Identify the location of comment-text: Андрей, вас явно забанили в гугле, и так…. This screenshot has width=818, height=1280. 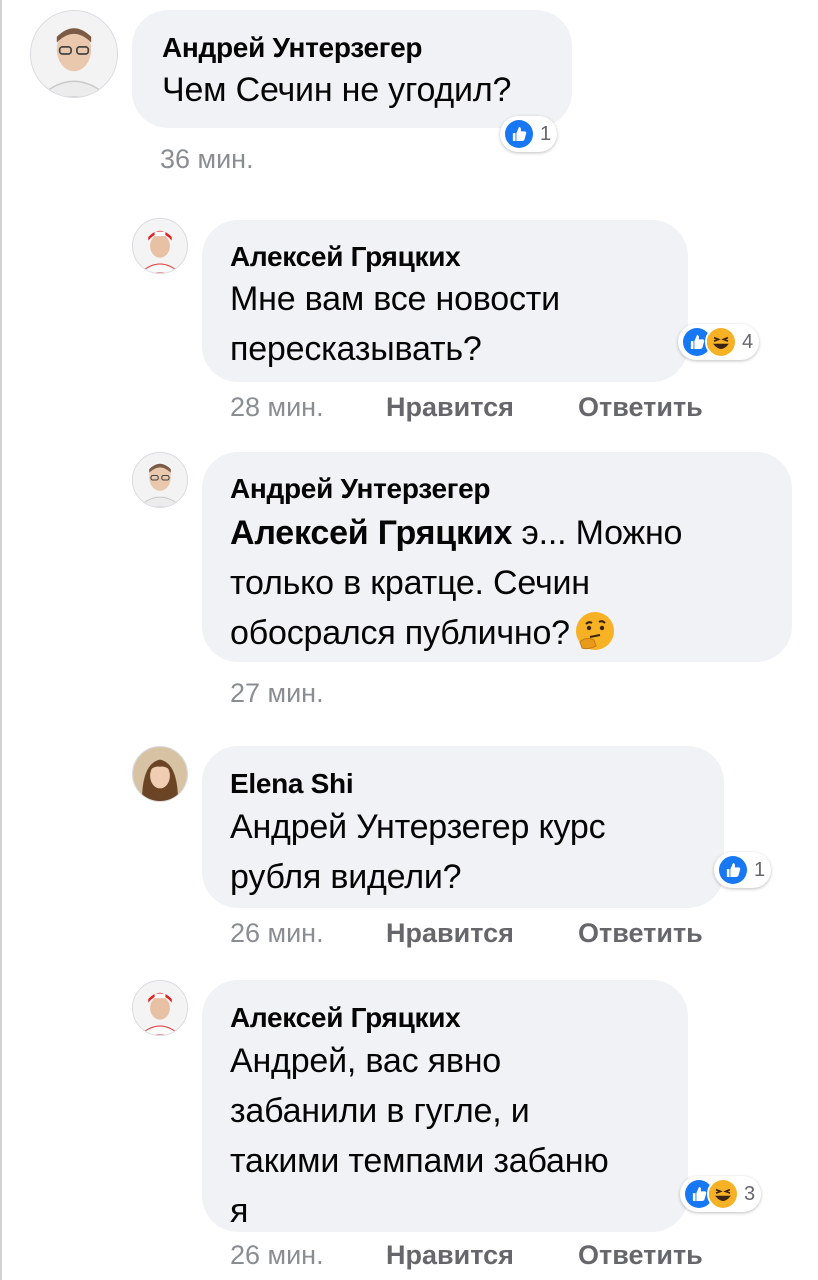
(419, 1136).